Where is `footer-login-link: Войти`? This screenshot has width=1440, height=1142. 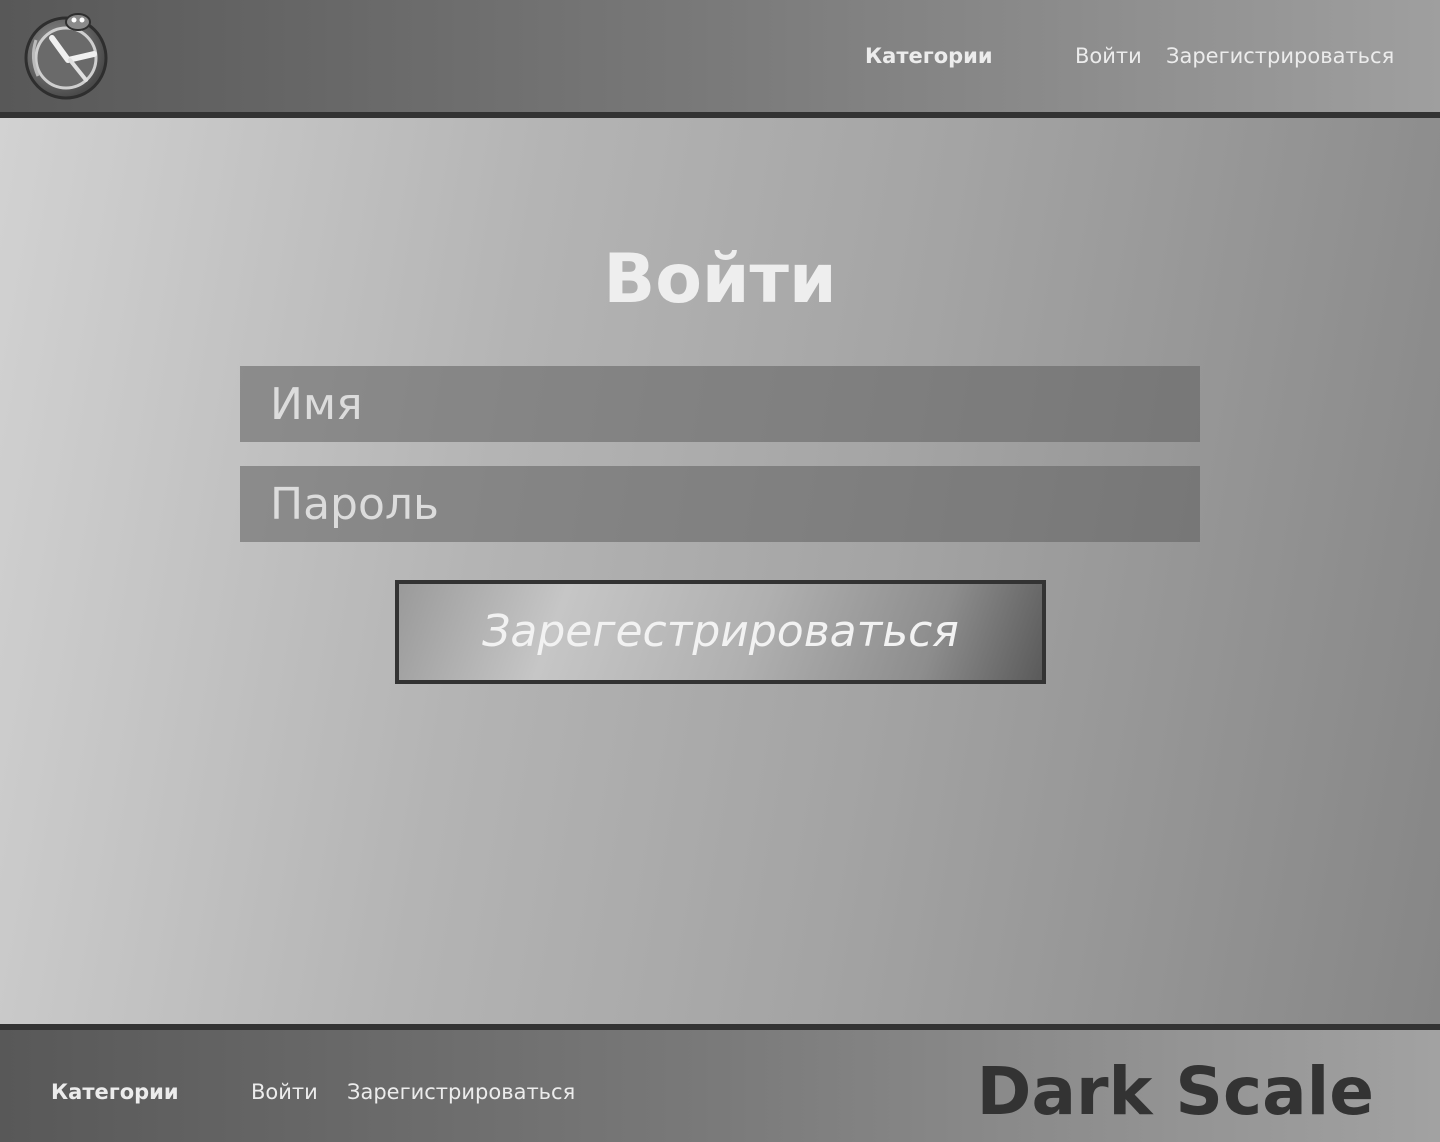 footer-login-link: Войти is located at coordinates (284, 1092).